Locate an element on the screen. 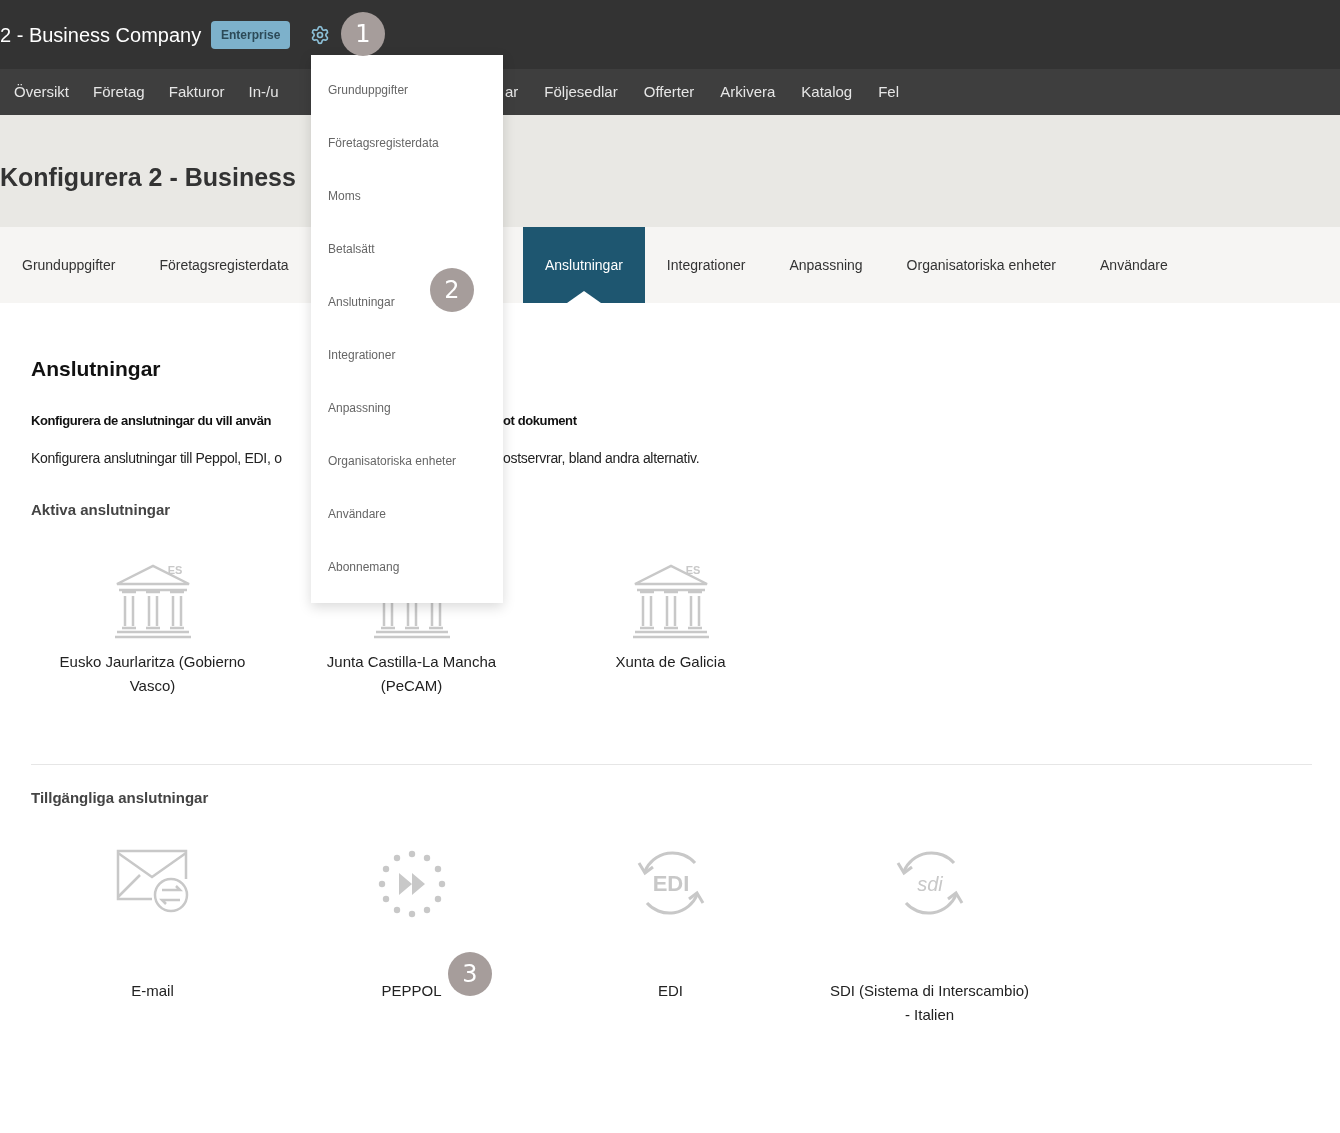 This screenshot has height=1133, width=1340. nav-item: Katalog is located at coordinates (827, 92).